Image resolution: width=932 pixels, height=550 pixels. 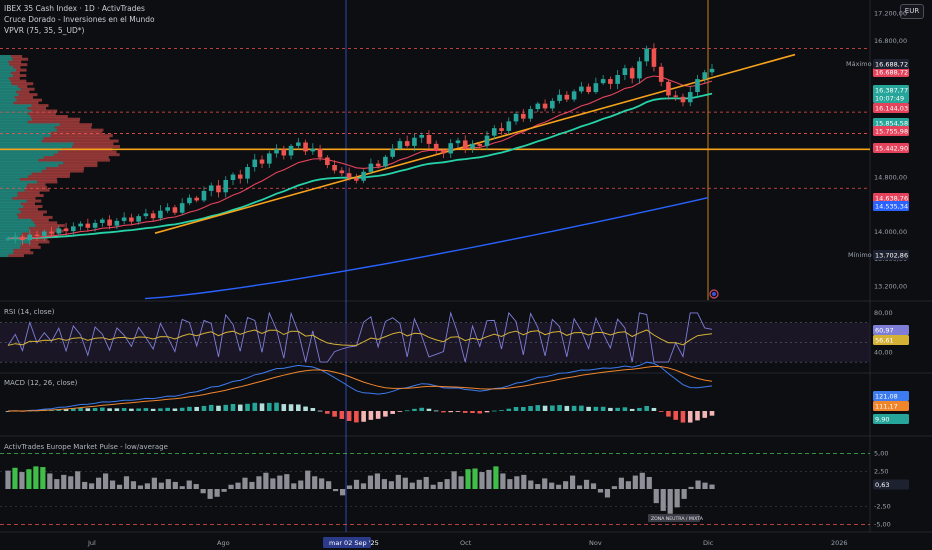 What do you see at coordinates (891, 330) in the screenshot?
I see `rsi-value-tag: 60,97` at bounding box center [891, 330].